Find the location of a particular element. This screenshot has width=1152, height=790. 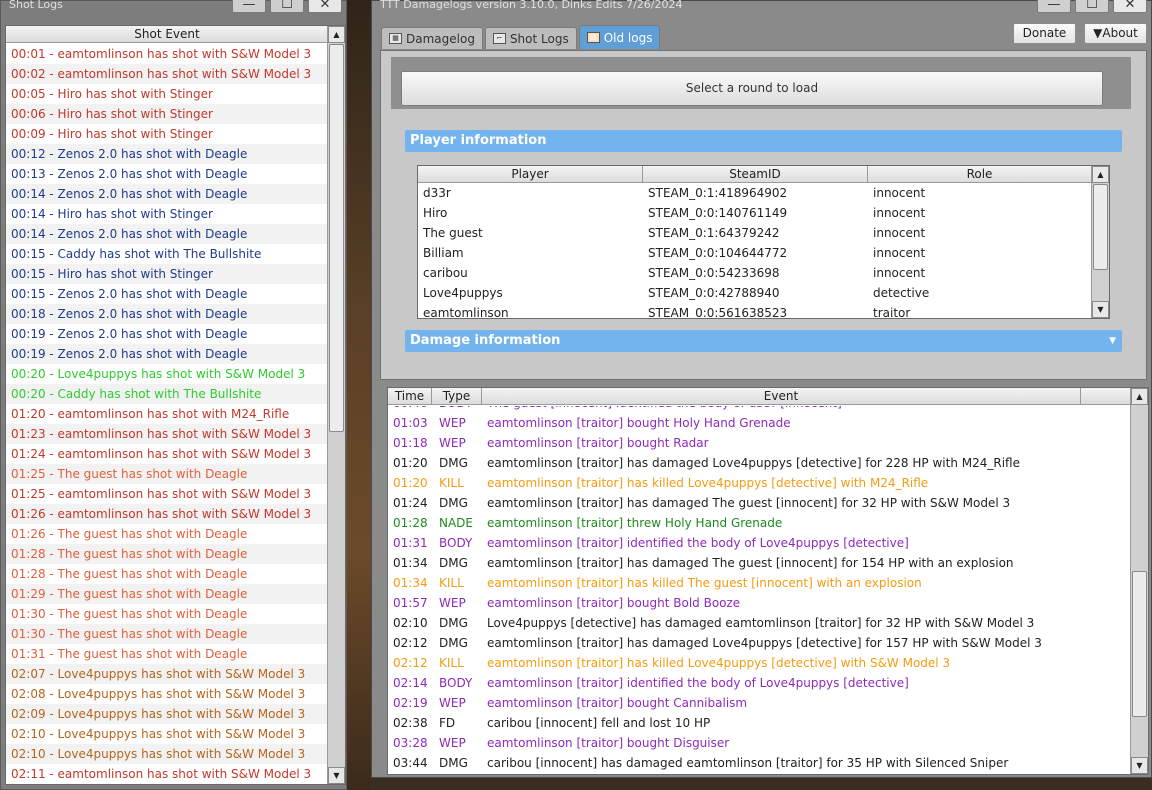

list-item: 00:15 - Hiro has shot with Stinger is located at coordinates (167, 274).